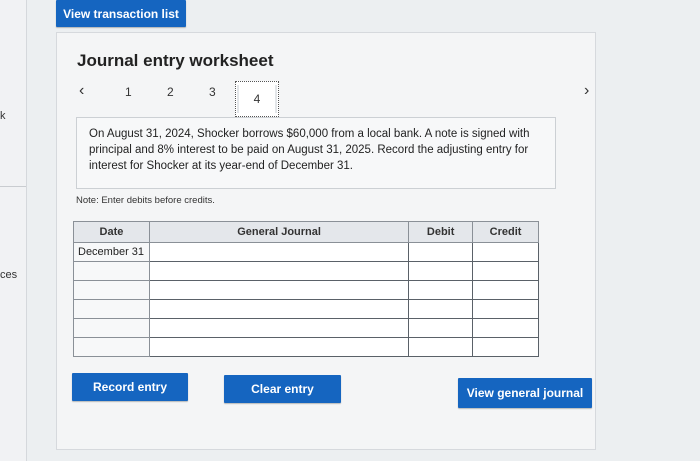  Describe the element at coordinates (128, 92) in the screenshot. I see `tab-1: 1` at that location.